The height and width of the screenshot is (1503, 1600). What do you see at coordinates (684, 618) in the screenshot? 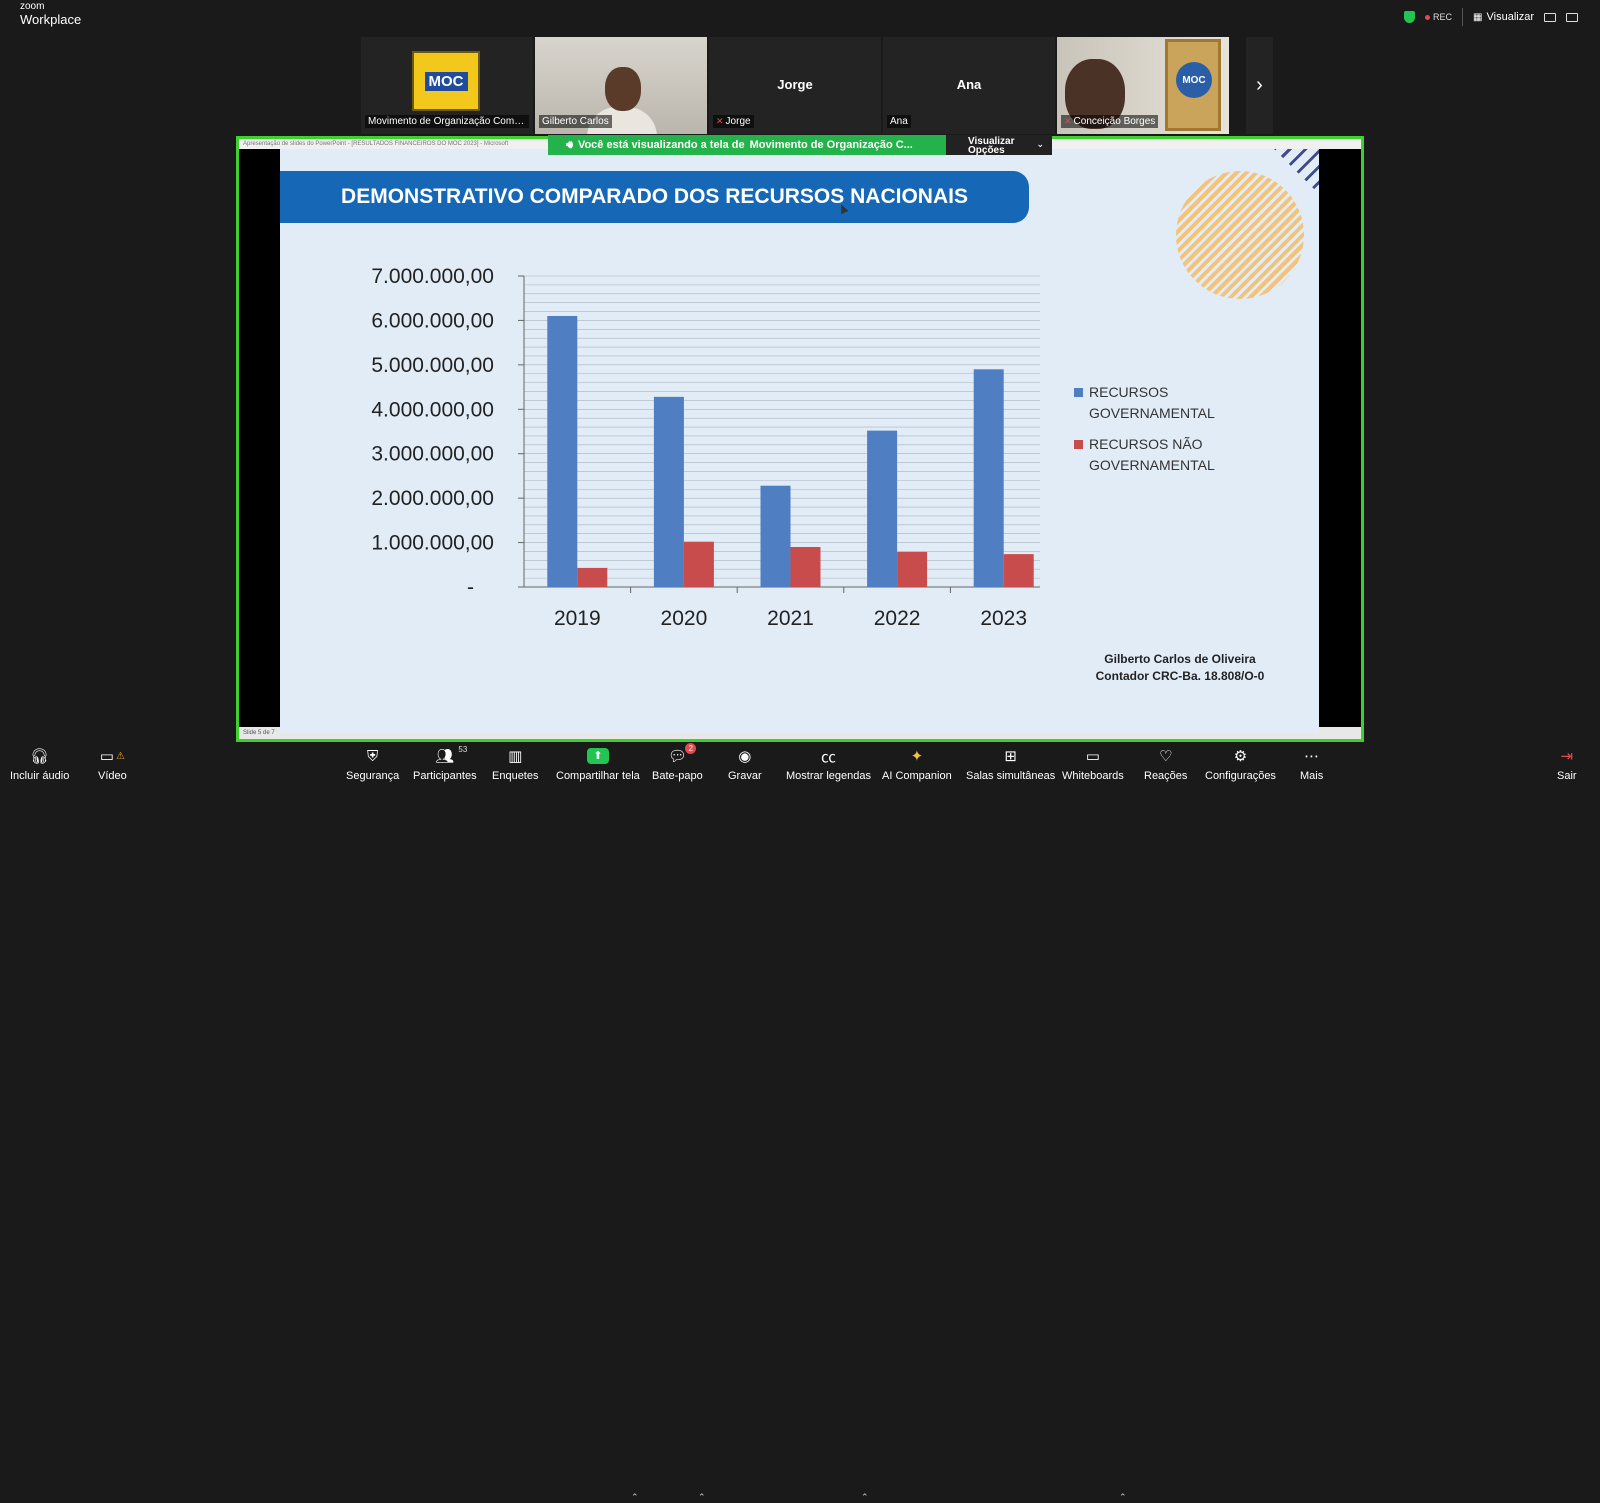
I see `x-tick-label: 2020` at bounding box center [684, 618].